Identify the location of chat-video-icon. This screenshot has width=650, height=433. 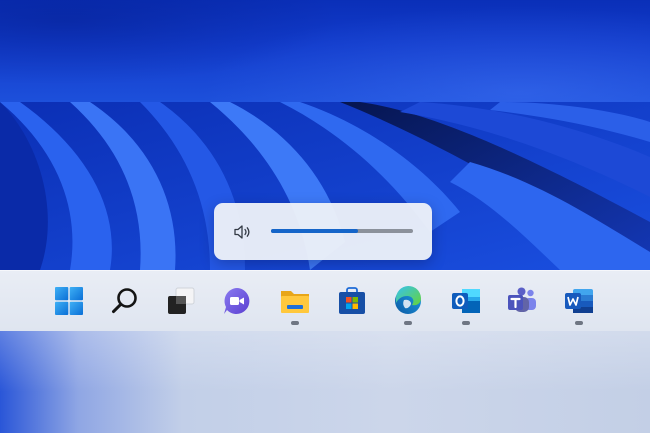
(237, 301).